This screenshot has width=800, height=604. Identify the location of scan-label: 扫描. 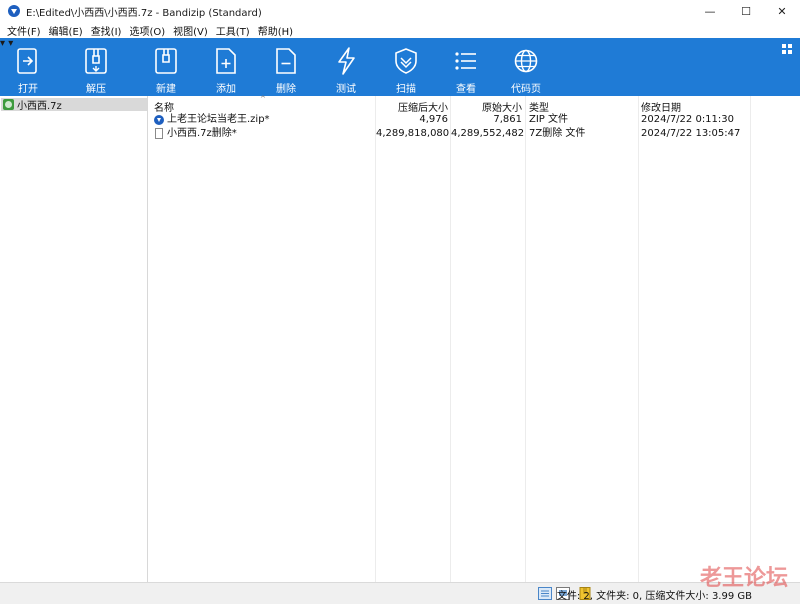
(406, 89).